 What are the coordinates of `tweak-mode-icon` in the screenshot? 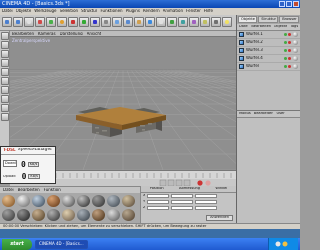 It's located at (5, 99).